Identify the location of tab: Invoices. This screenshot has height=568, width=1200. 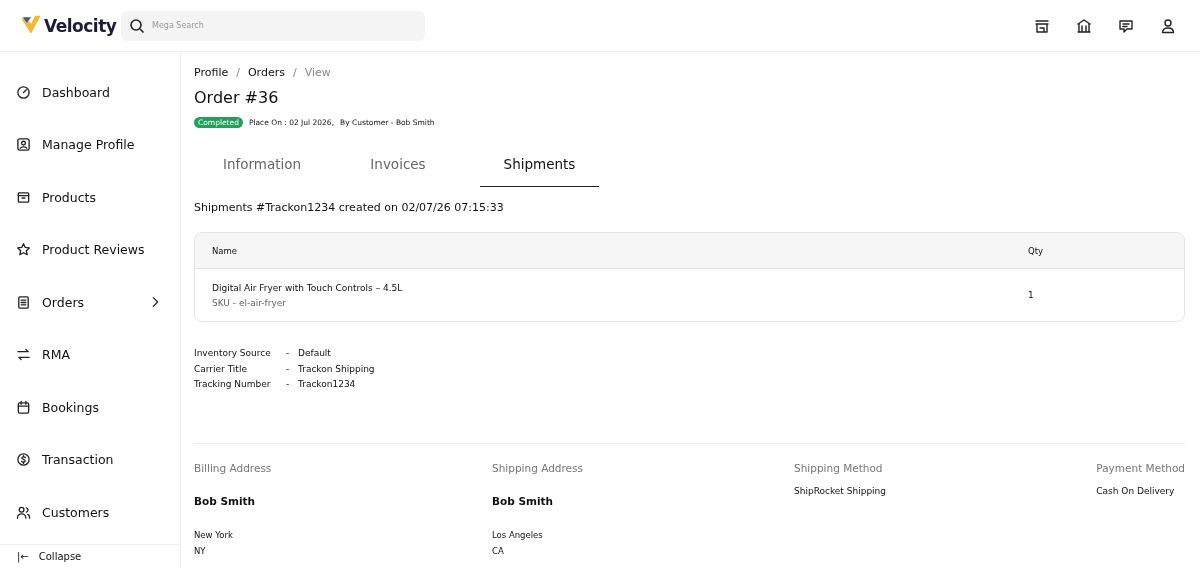
(398, 166).